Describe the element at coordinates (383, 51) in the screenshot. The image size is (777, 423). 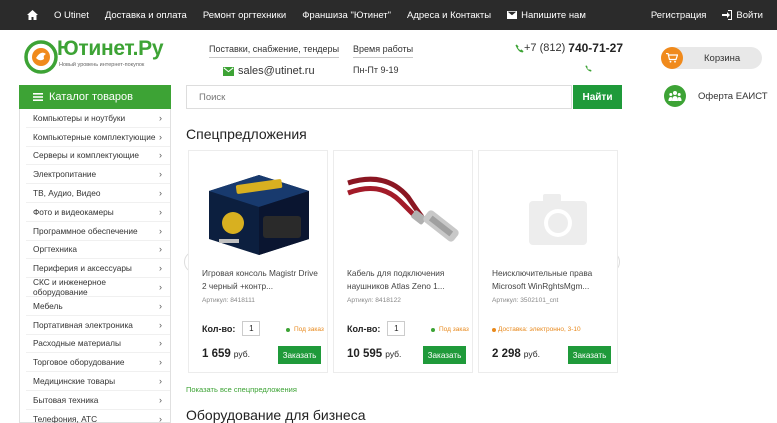
I see `hours-caption: Время работы` at that location.